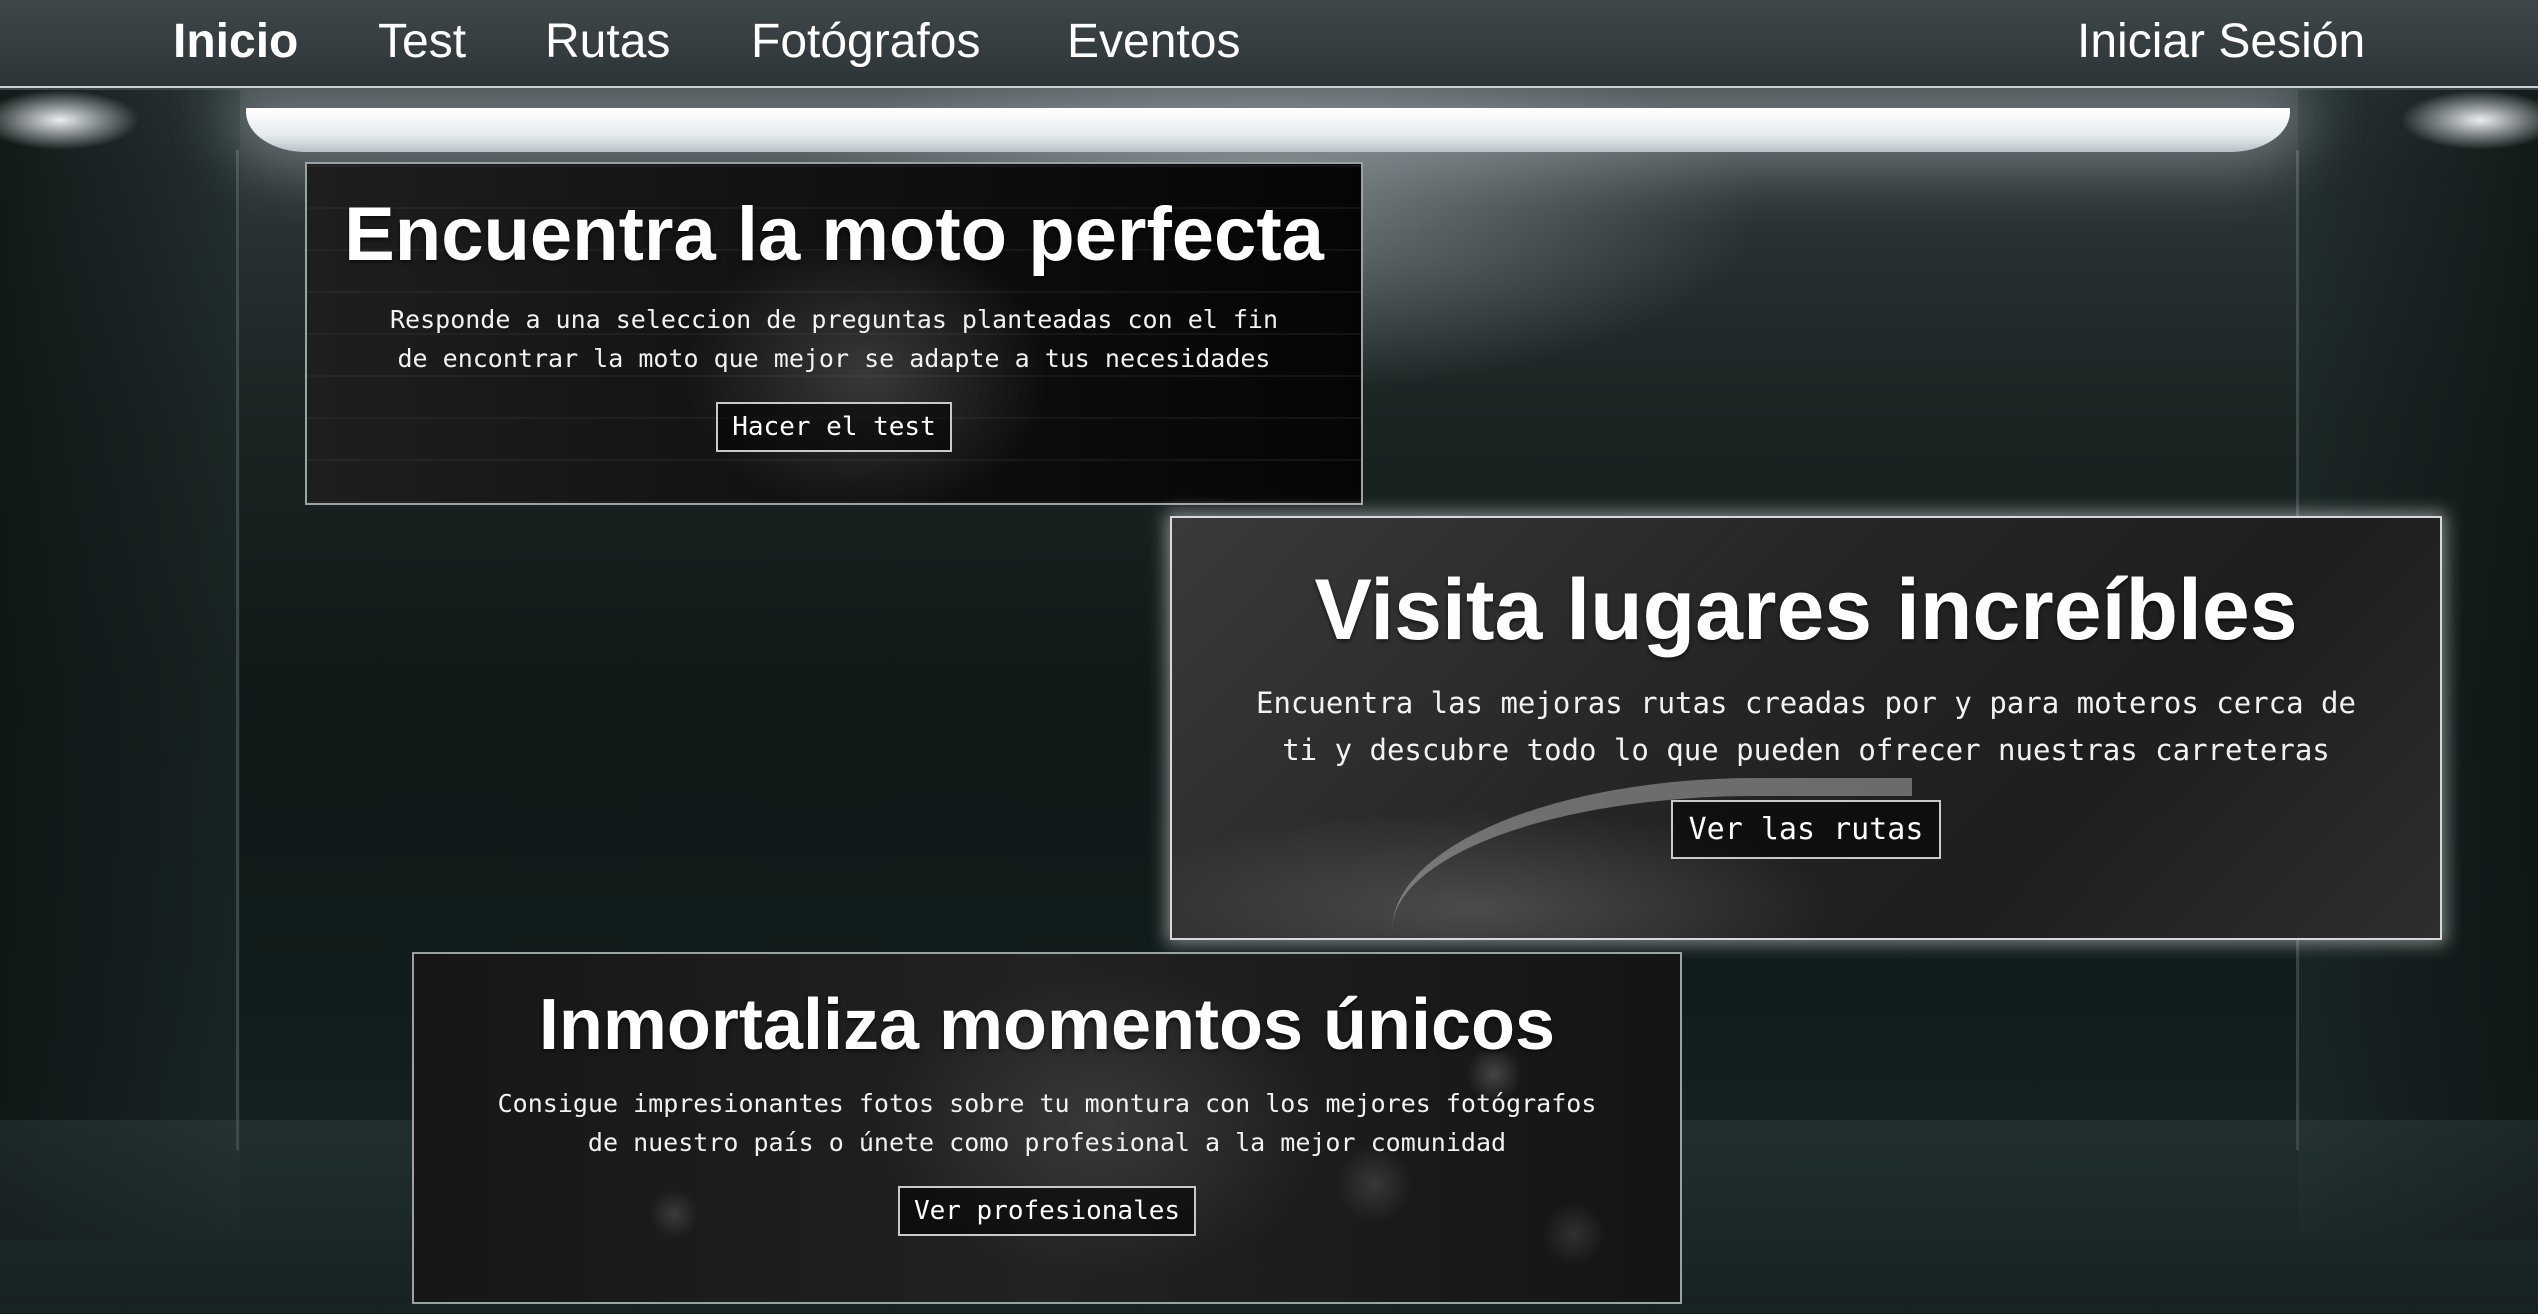 The height and width of the screenshot is (1314, 2538). Describe the element at coordinates (2221, 42) in the screenshot. I see `login-link: Iniciar Sesión` at that location.